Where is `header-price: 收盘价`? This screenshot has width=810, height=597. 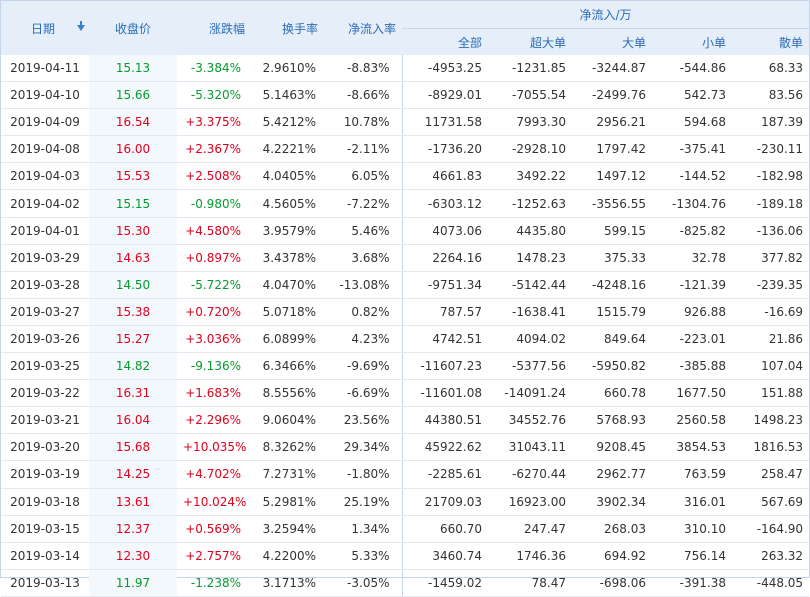
header-price: 收盘价 is located at coordinates (133, 28).